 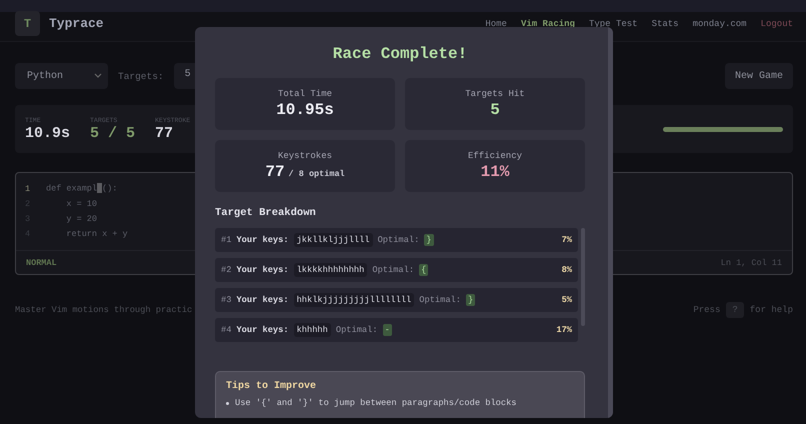 I want to click on new-game-button: New Game, so click(x=758, y=76).